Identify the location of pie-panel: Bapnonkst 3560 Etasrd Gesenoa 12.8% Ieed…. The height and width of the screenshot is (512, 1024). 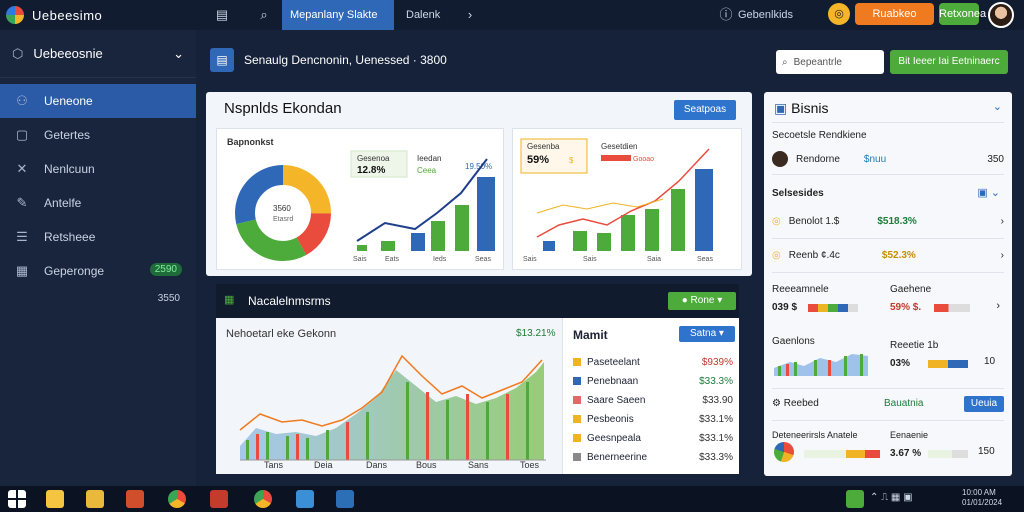
(360, 199).